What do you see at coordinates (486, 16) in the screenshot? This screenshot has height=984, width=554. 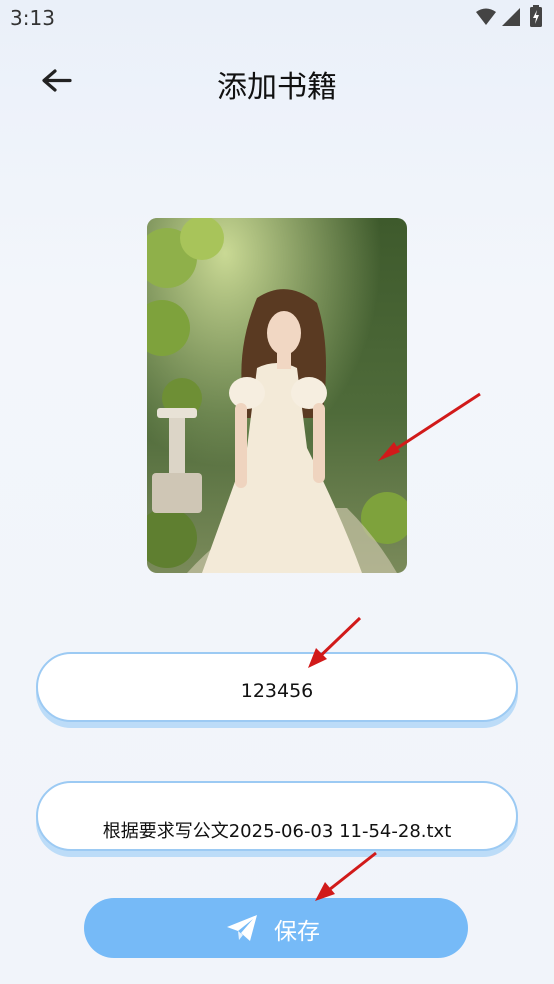 I see `wifi-icon` at bounding box center [486, 16].